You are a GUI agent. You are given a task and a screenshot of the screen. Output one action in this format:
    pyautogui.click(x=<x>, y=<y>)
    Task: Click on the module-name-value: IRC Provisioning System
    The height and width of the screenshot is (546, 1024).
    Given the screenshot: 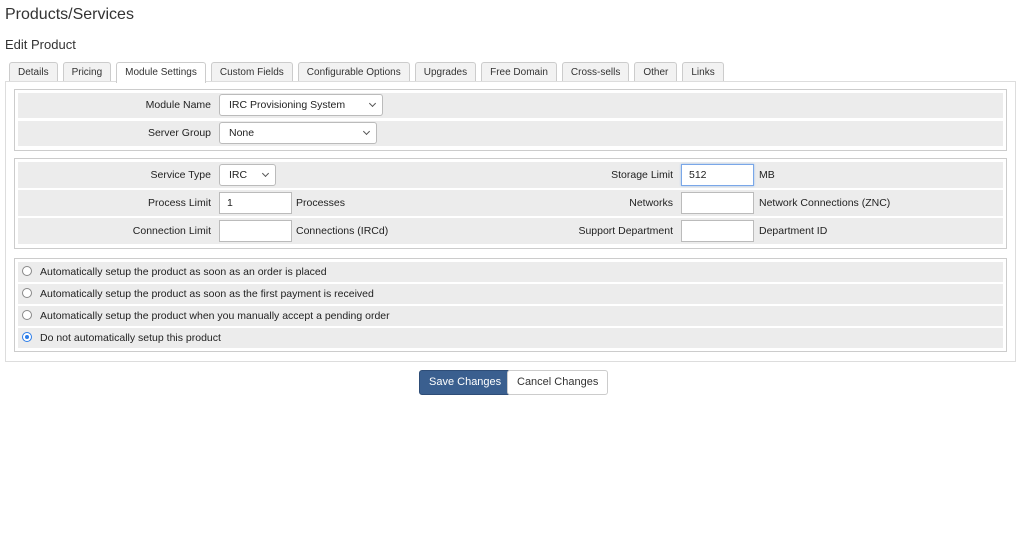 What is the action you would take?
    pyautogui.click(x=287, y=105)
    